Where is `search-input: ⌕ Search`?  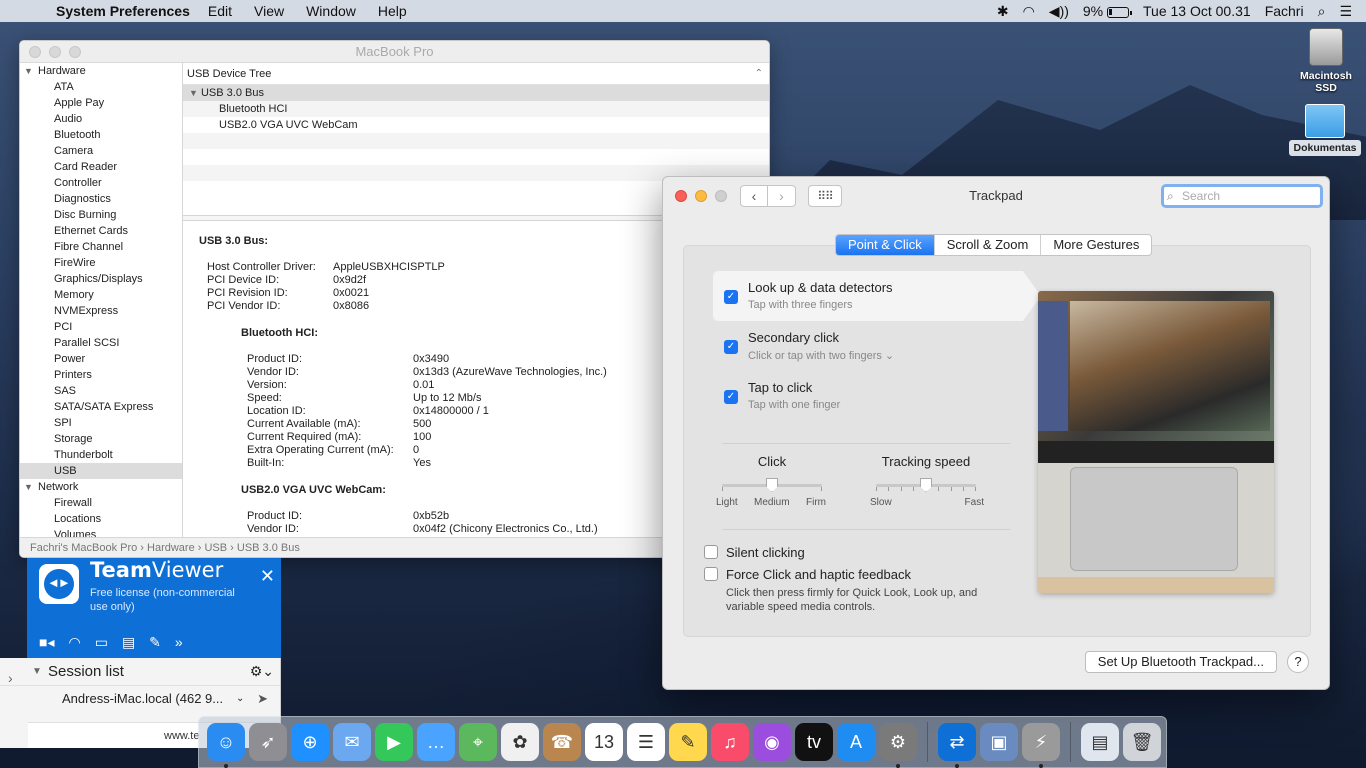 search-input: ⌕ Search is located at coordinates (1242, 196).